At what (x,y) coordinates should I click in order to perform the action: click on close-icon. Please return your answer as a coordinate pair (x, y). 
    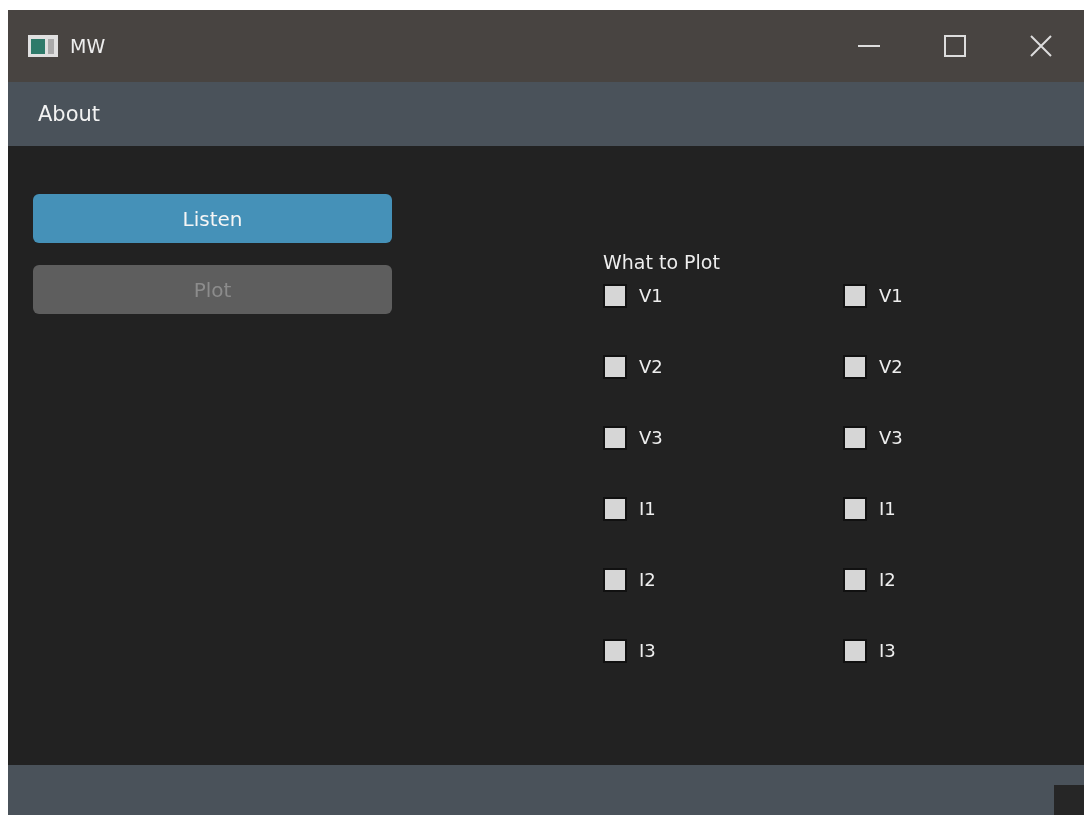
    Looking at the image, I should click on (1041, 46).